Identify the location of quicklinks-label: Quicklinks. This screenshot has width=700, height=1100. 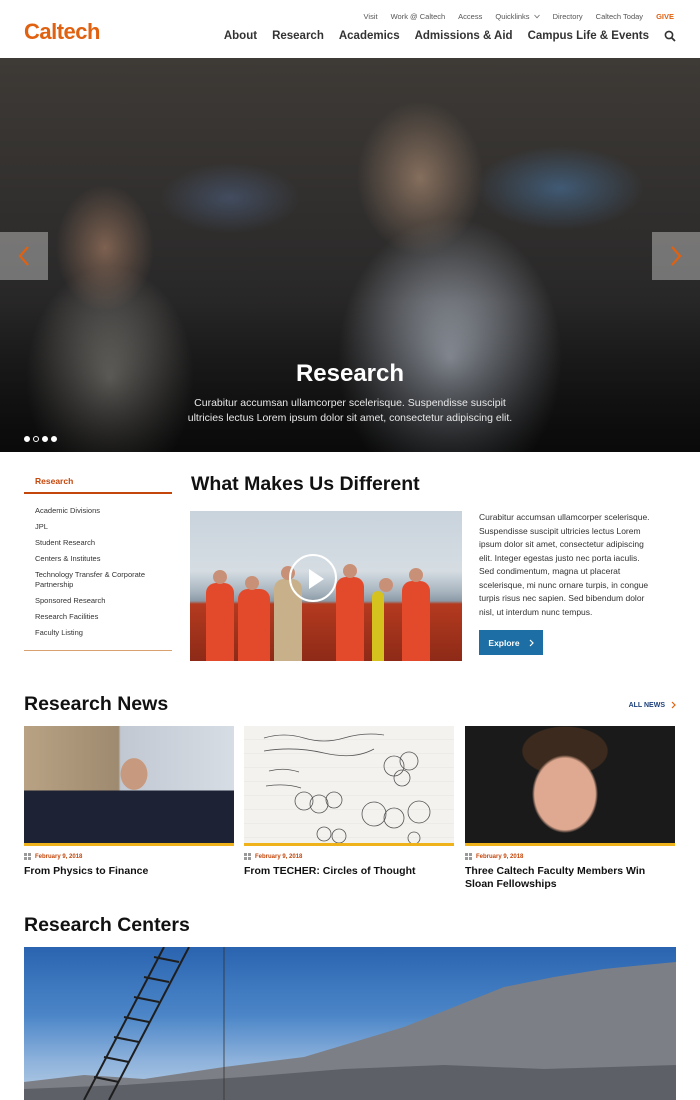
(512, 16).